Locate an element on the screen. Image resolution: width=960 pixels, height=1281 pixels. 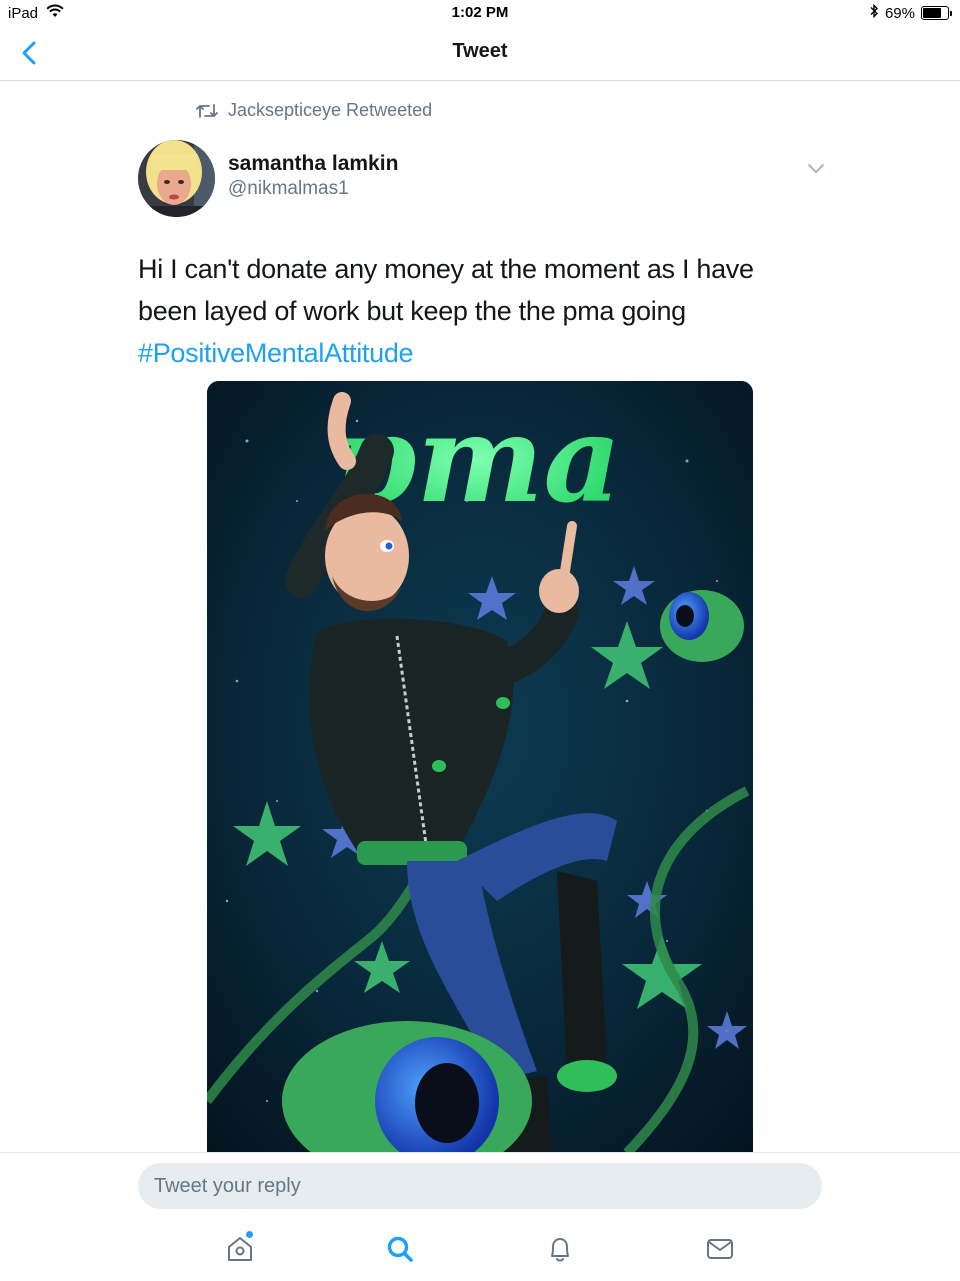
battery-icon is located at coordinates (935, 13).